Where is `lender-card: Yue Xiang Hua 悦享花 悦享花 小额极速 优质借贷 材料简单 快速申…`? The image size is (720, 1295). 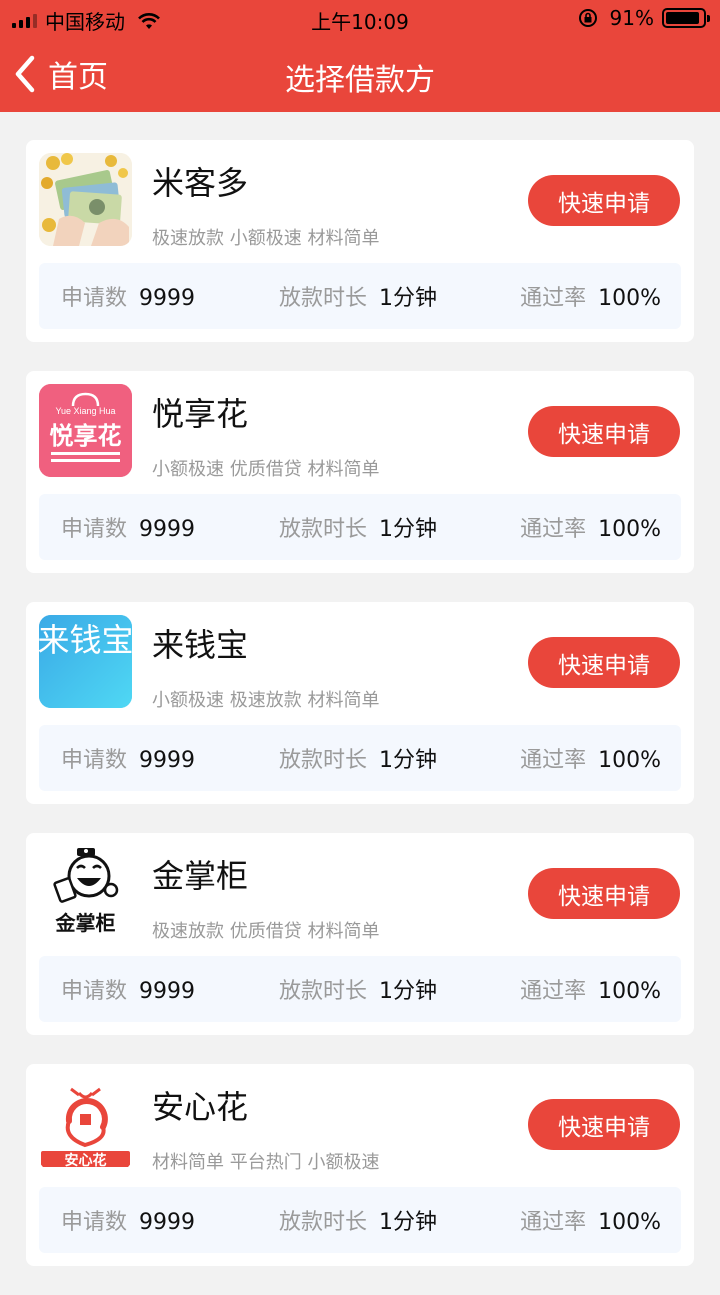 lender-card: Yue Xiang Hua 悦享花 悦享花 小额极速 优质借贷 材料简单 快速申… is located at coordinates (360, 472).